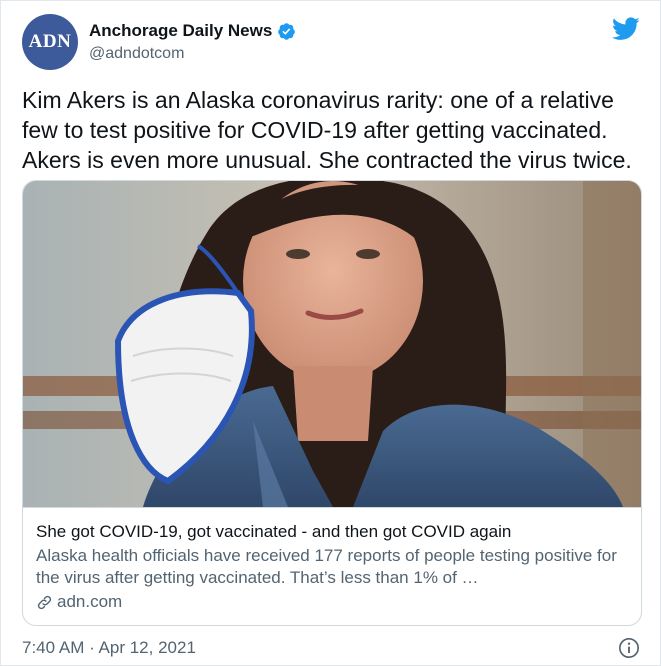 The width and height of the screenshot is (661, 666). What do you see at coordinates (332, 602) in the screenshot?
I see `card-domain: adn.com` at bounding box center [332, 602].